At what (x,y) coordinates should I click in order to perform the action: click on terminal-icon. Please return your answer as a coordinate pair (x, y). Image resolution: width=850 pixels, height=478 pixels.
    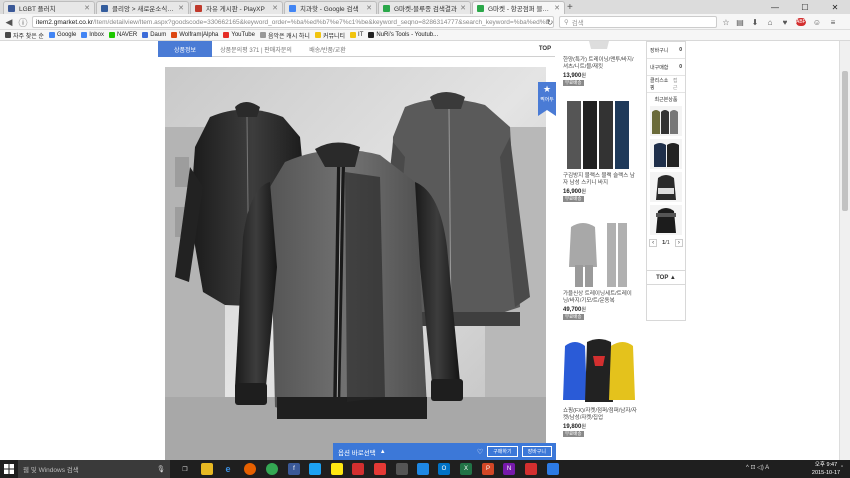
    Looking at the image, I should click on (402, 469).